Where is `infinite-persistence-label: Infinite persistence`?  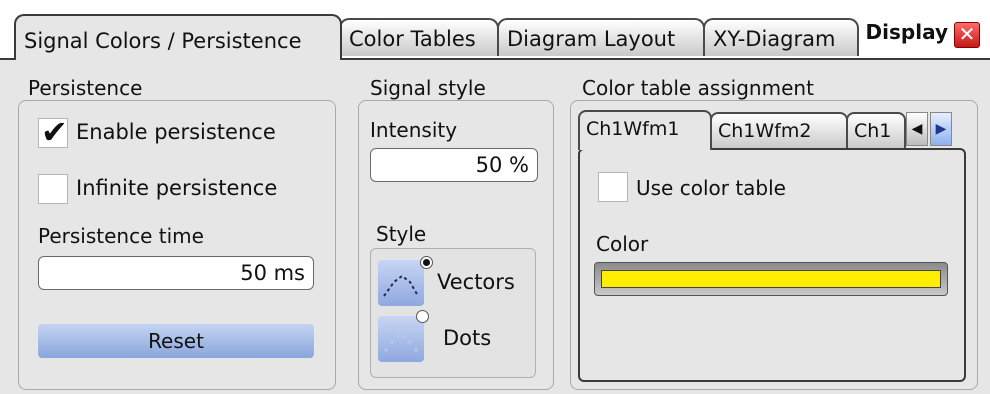 infinite-persistence-label: Infinite persistence is located at coordinates (177, 188).